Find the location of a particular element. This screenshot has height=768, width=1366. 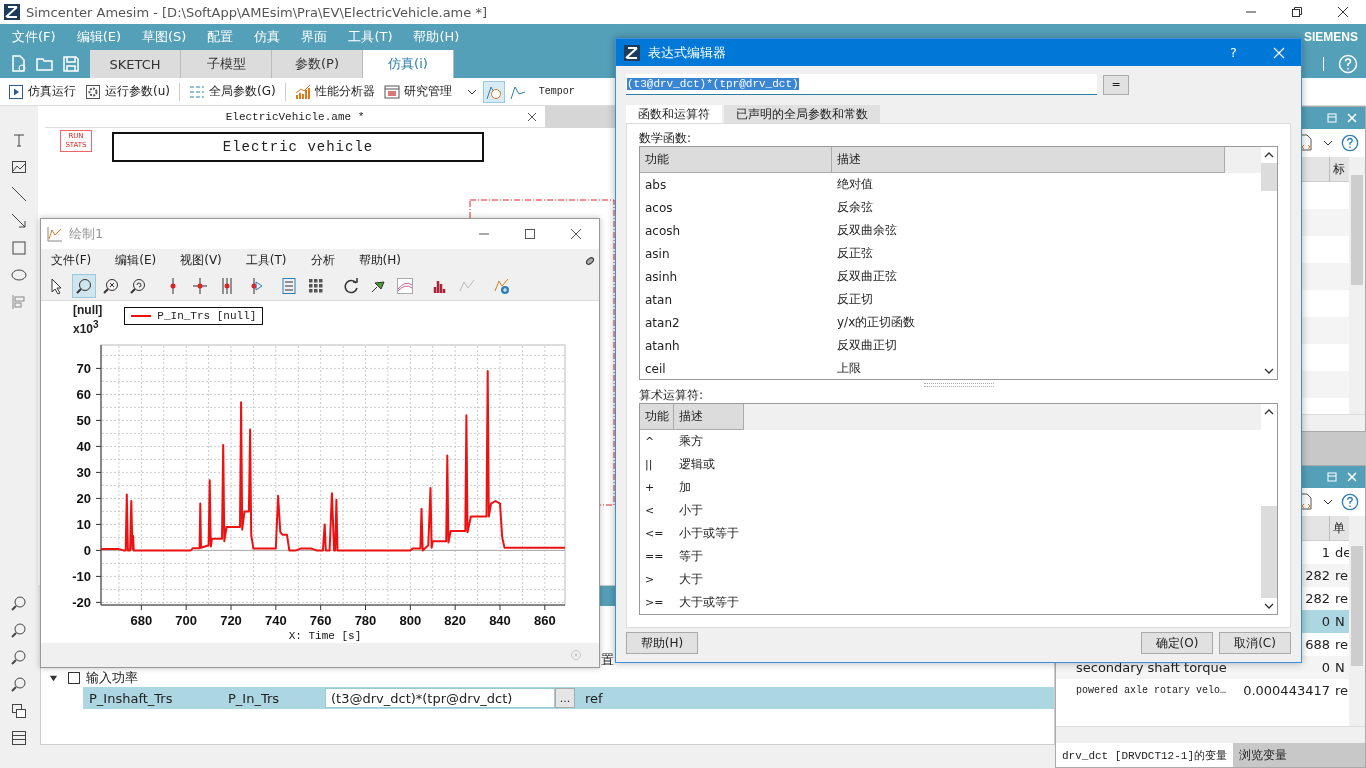

ribbon-tab: 仿真(i) is located at coordinates (408, 64).